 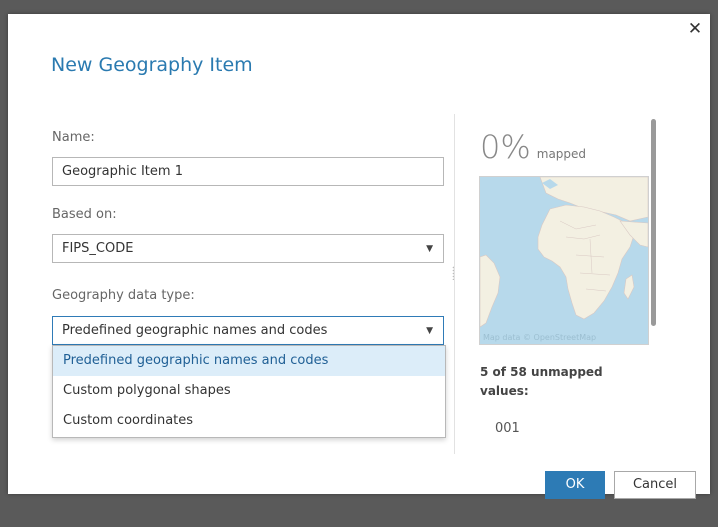 I want to click on dialog-title: New Geography Item, so click(x=152, y=65).